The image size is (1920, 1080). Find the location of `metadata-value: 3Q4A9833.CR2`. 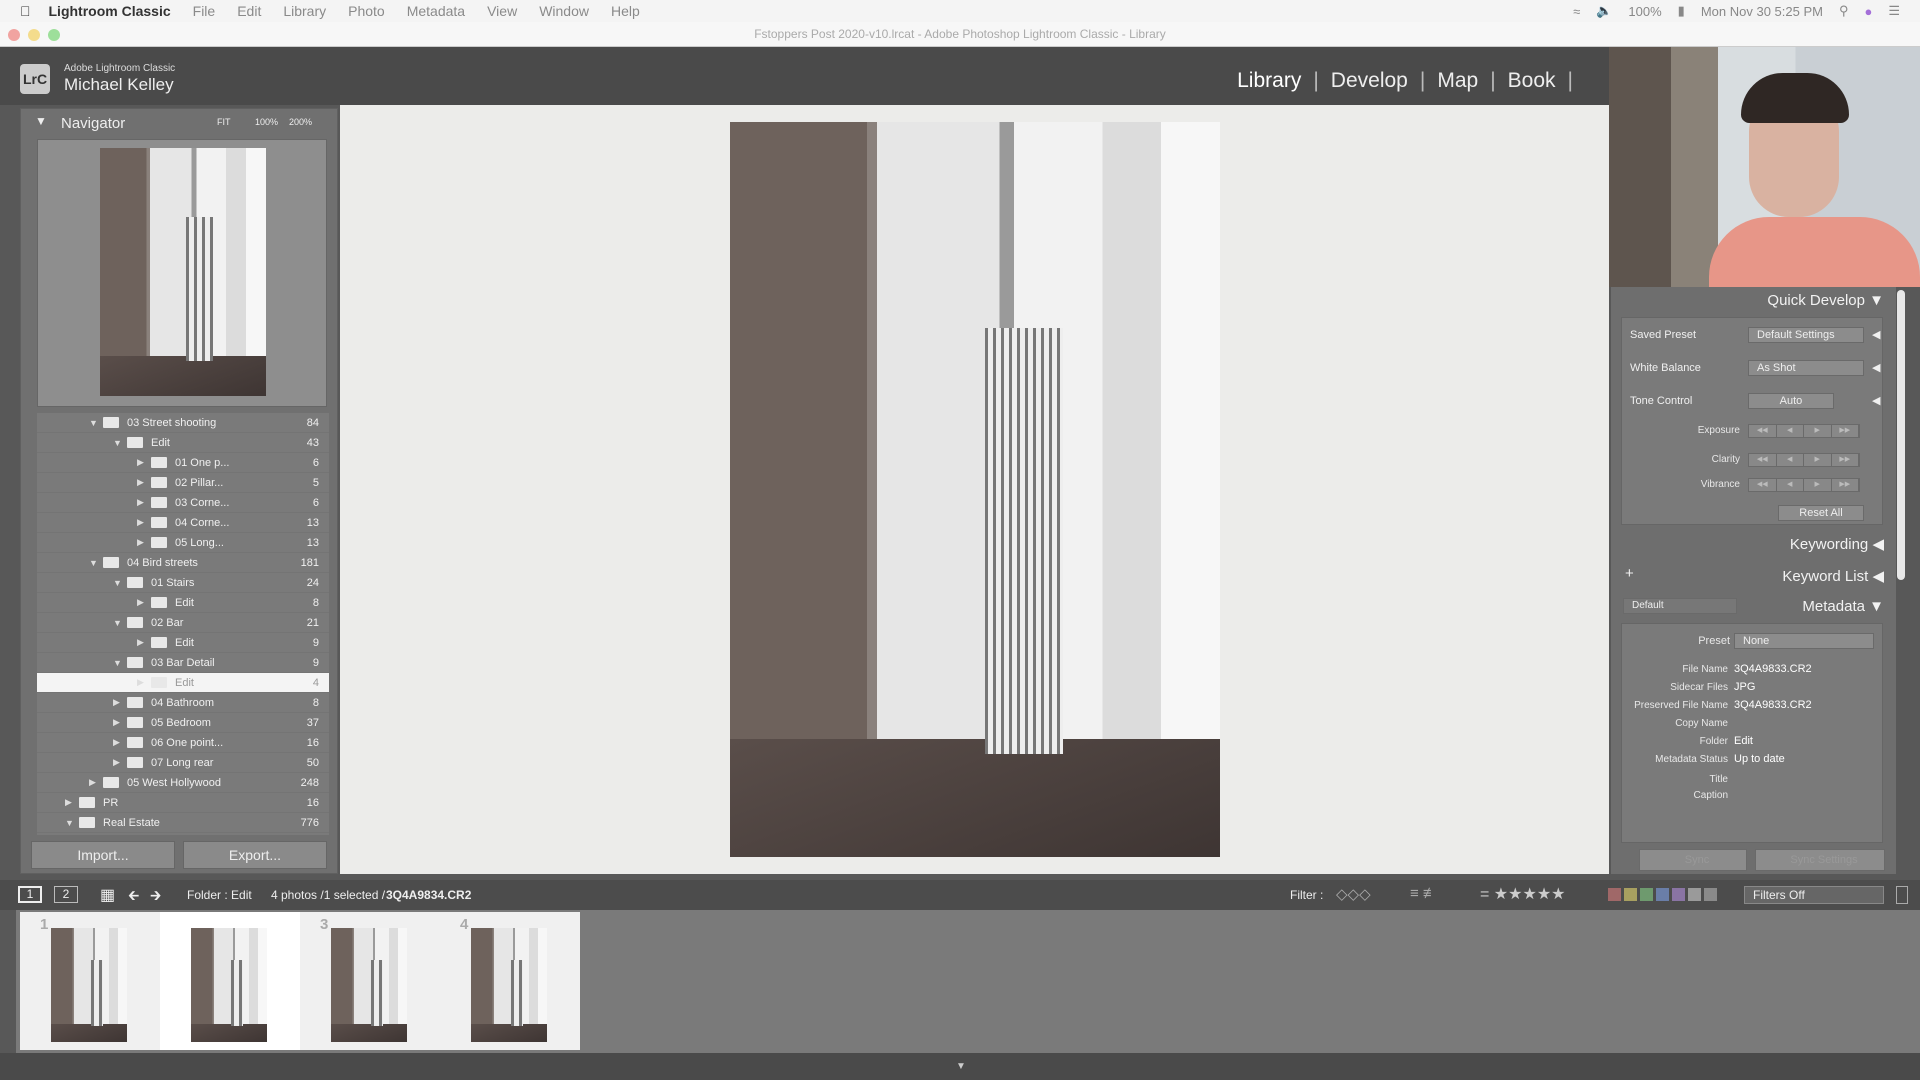

metadata-value: 3Q4A9833.CR2 is located at coordinates (1773, 705).